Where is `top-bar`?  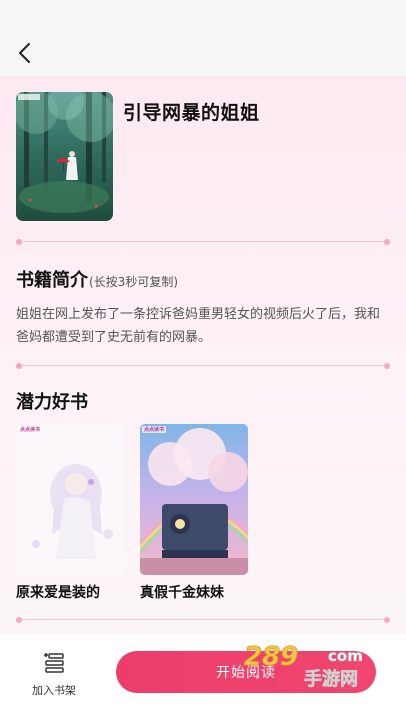
top-bar is located at coordinates (203, 38).